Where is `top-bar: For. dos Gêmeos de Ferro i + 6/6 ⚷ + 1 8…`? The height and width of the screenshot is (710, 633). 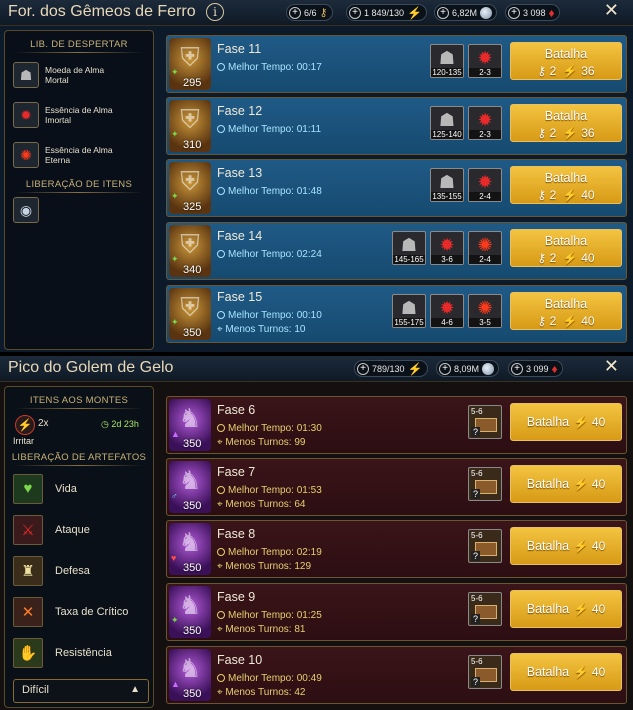
top-bar: For. dos Gêmeos de Ferro i + 6/6 ⚷ + 1 8… is located at coordinates (316, 13).